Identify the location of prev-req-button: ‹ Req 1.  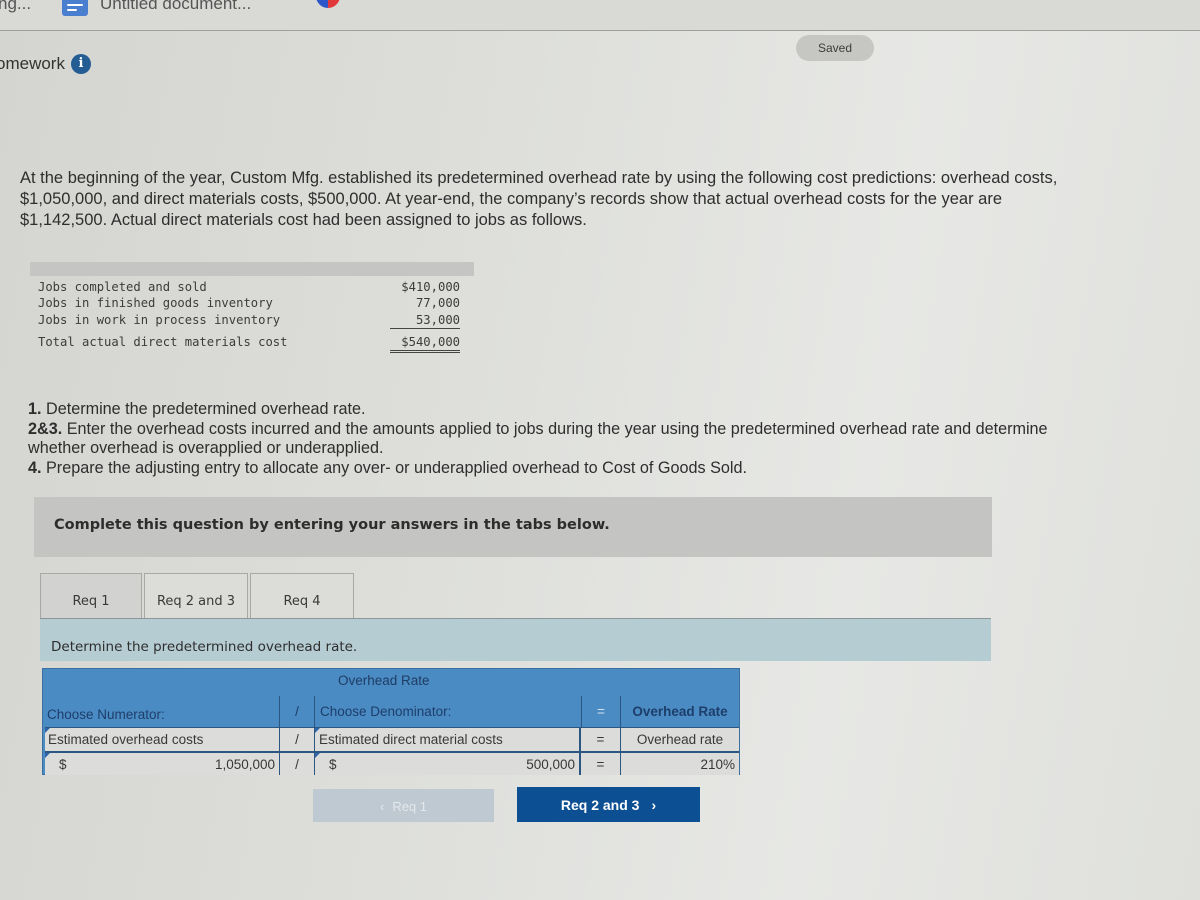
(403, 805).